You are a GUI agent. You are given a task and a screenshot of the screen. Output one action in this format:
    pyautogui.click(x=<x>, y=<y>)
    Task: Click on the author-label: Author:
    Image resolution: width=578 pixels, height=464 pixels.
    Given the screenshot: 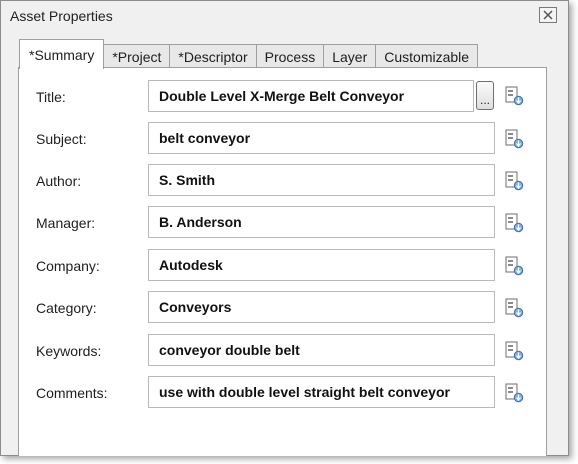 What is the action you would take?
    pyautogui.click(x=59, y=181)
    